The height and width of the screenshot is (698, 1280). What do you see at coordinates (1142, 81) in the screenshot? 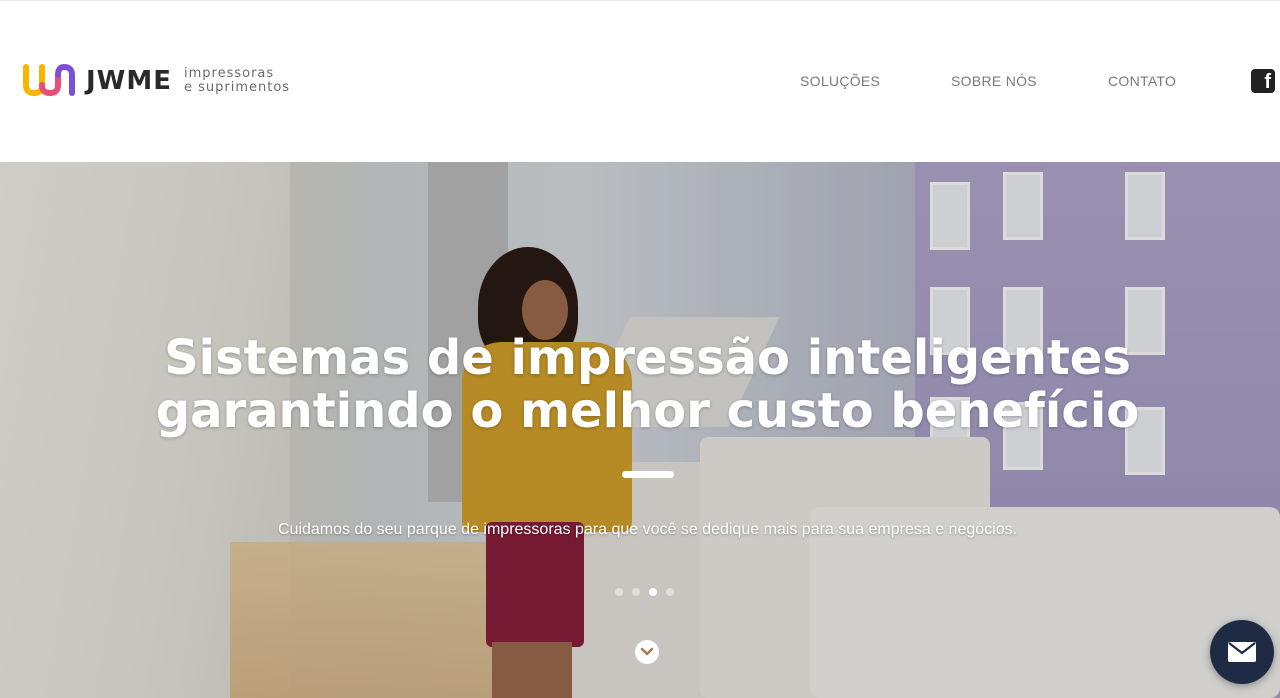
I see `nav-contato: CONTATO` at bounding box center [1142, 81].